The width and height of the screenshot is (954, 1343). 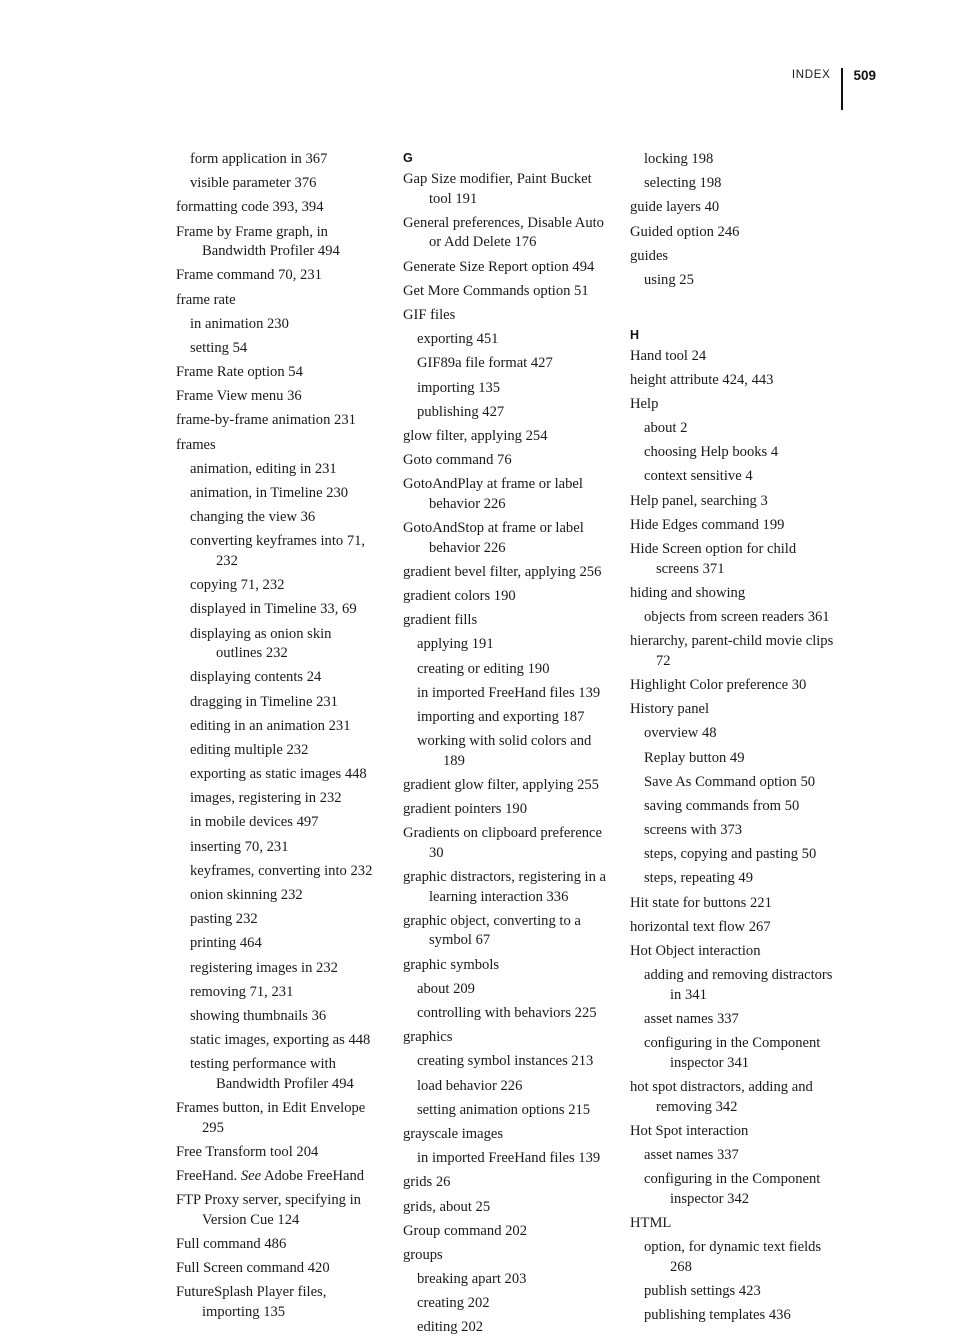 I want to click on index-subentry: editing multiple 232, so click(x=249, y=749).